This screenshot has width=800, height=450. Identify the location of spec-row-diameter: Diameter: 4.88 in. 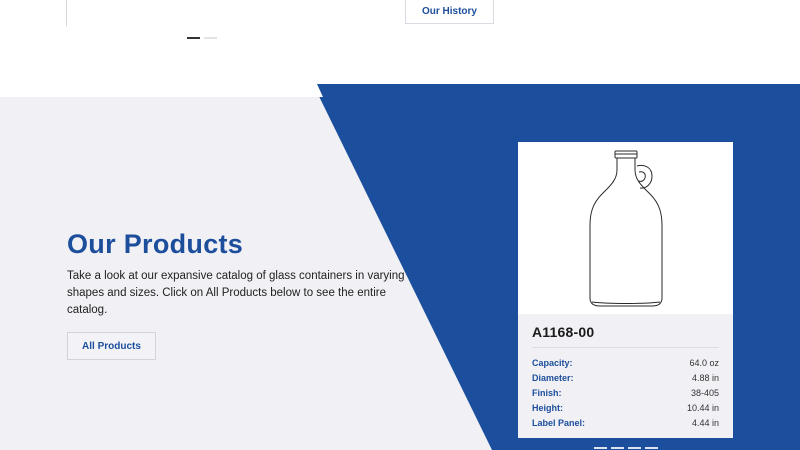
(625, 377).